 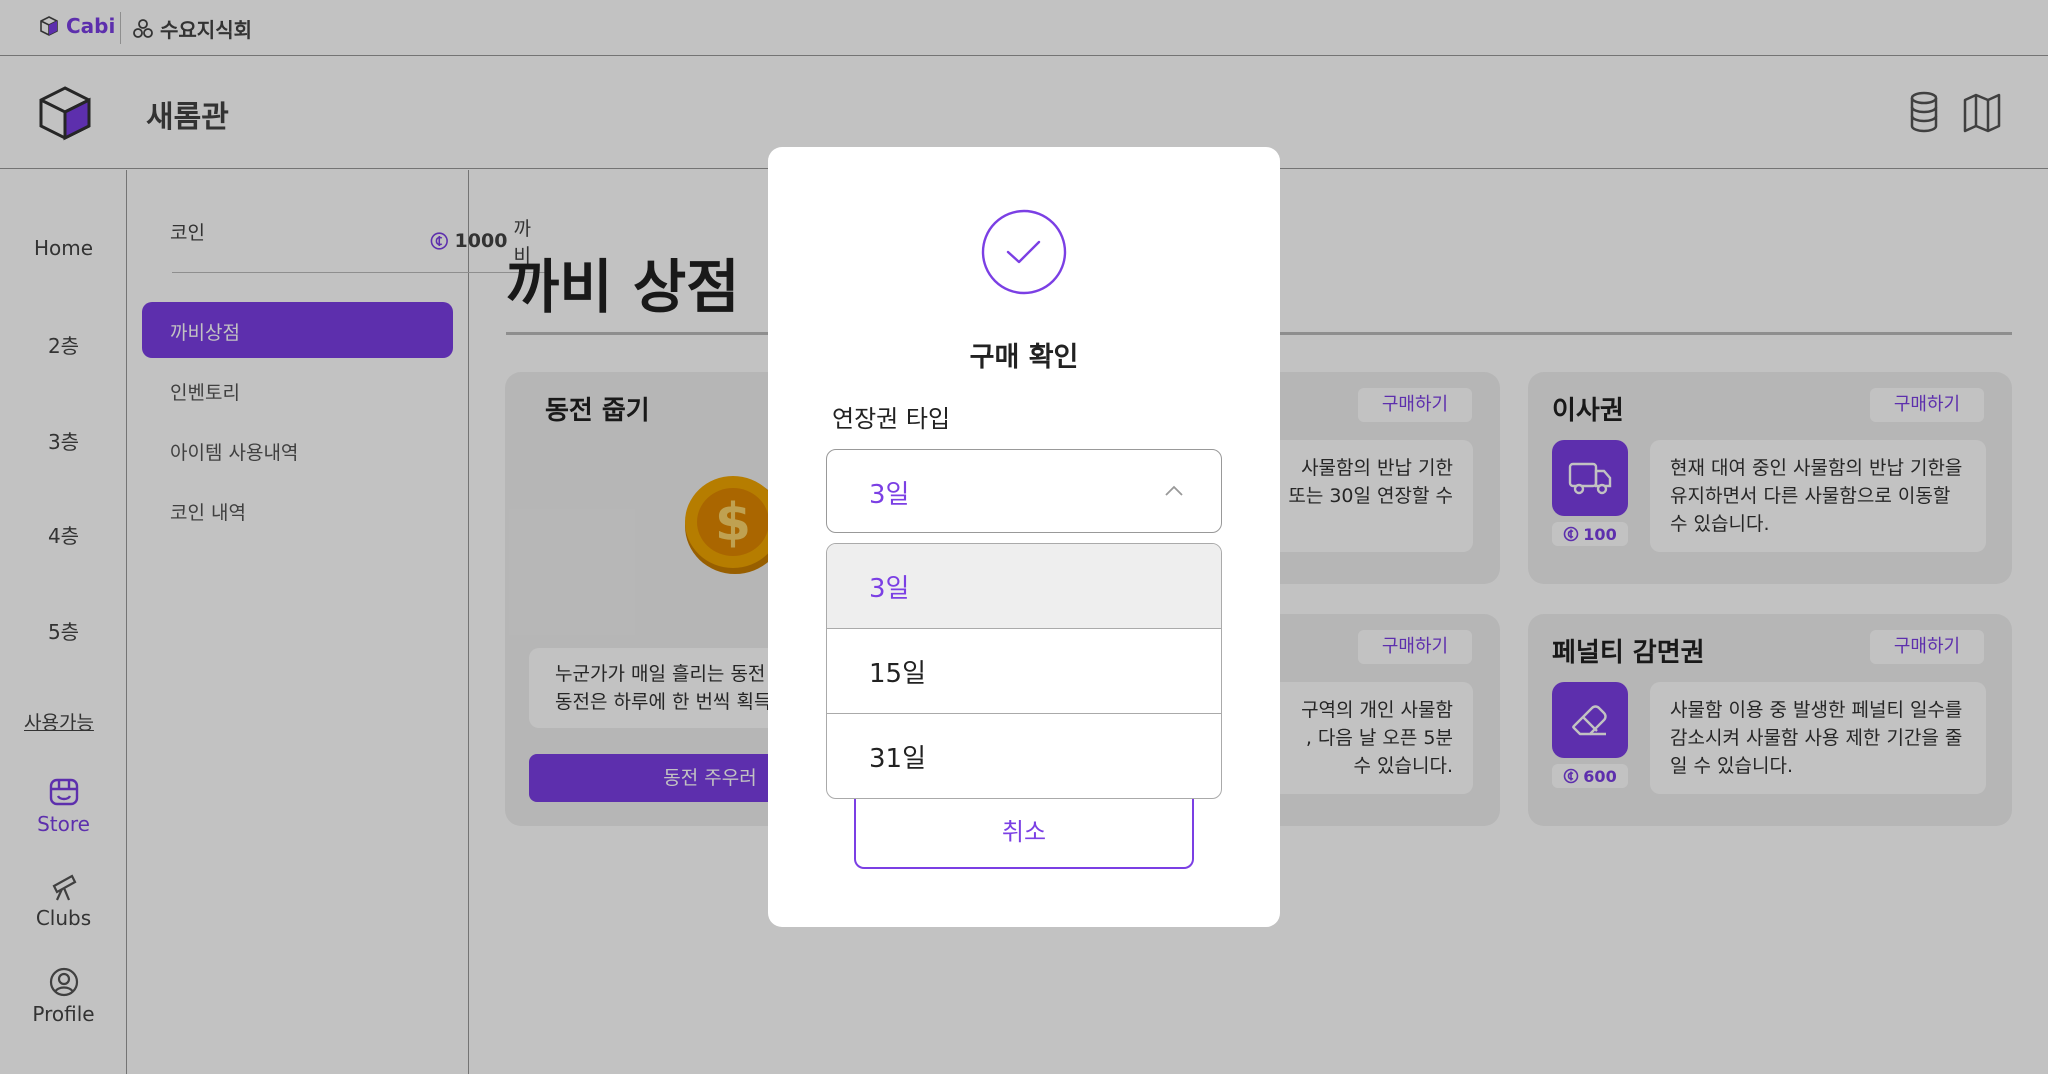 What do you see at coordinates (1024, 357) in the screenshot?
I see `modal-title: 구매 확인` at bounding box center [1024, 357].